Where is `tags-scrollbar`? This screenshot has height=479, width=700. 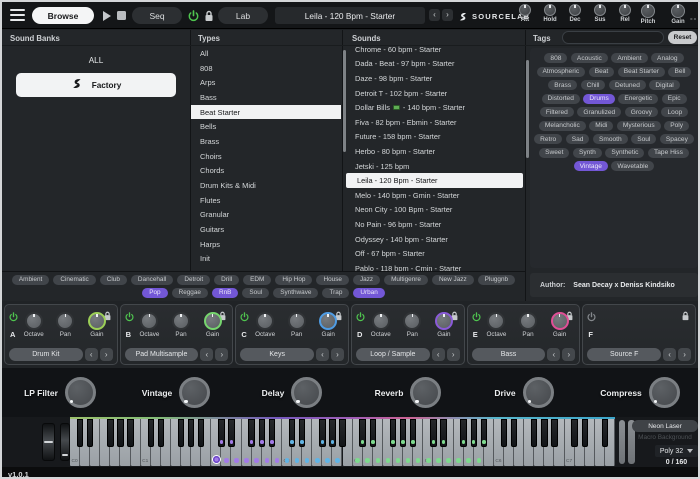 tags-scrollbar is located at coordinates (527, 109).